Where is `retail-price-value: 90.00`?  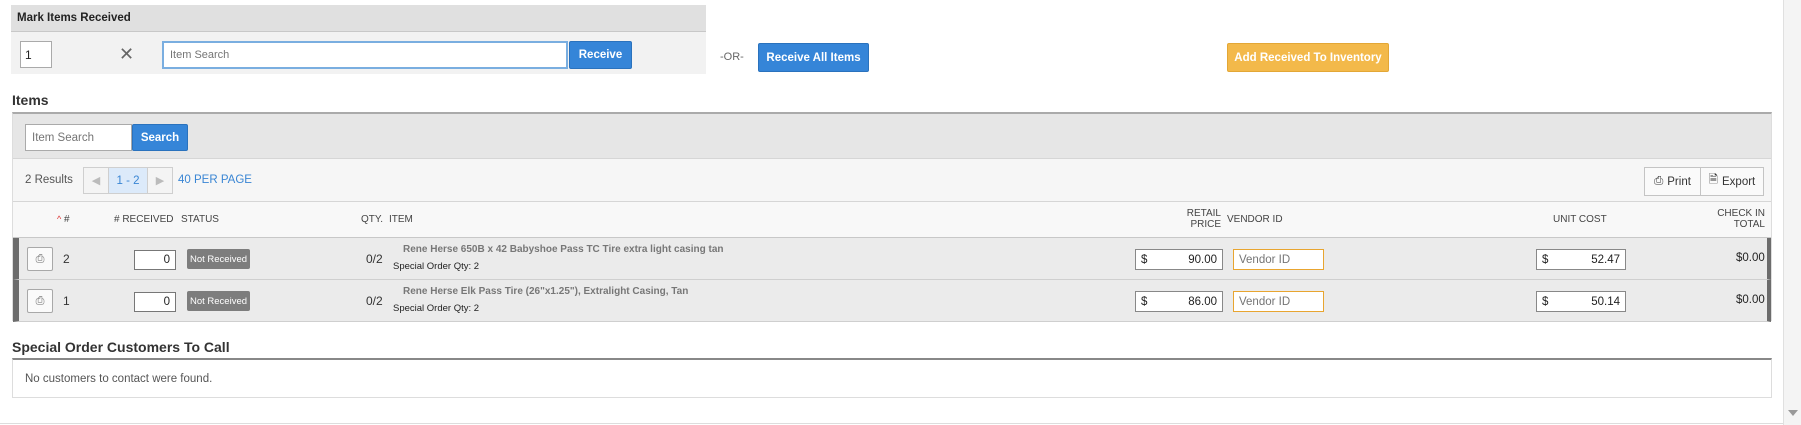
retail-price-value: 90.00 is located at coordinates (1202, 259).